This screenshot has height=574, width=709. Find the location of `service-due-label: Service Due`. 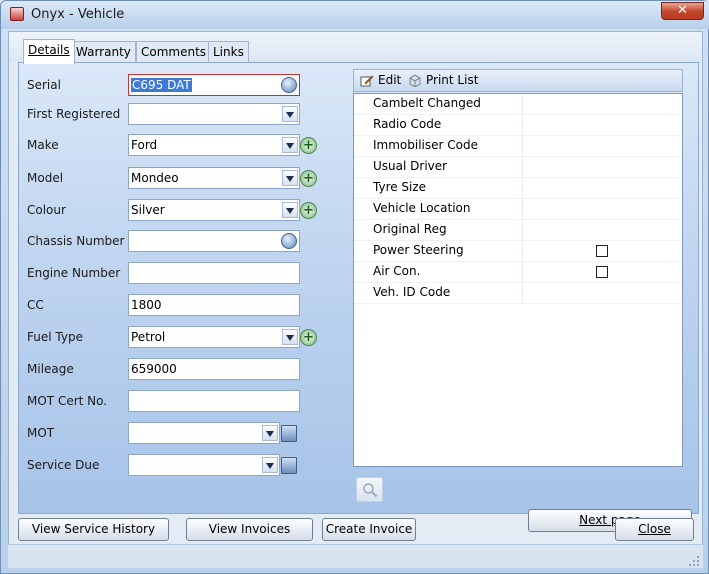

service-due-label: Service Due is located at coordinates (63, 465).